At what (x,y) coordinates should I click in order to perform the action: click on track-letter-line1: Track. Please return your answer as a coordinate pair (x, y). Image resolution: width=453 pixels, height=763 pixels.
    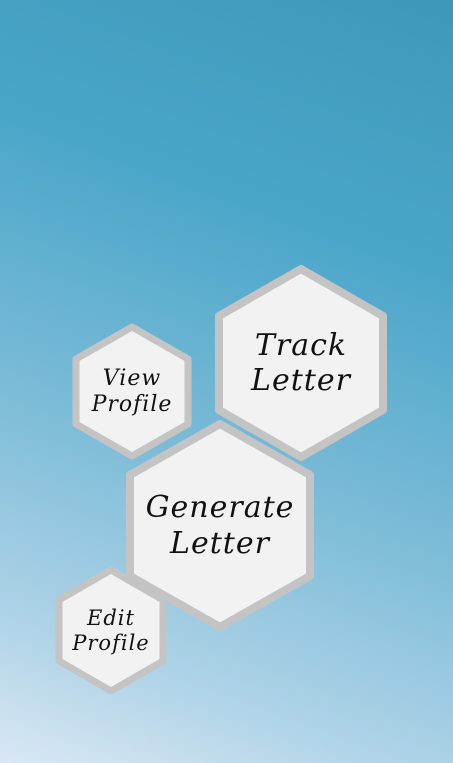
    Looking at the image, I should click on (301, 345).